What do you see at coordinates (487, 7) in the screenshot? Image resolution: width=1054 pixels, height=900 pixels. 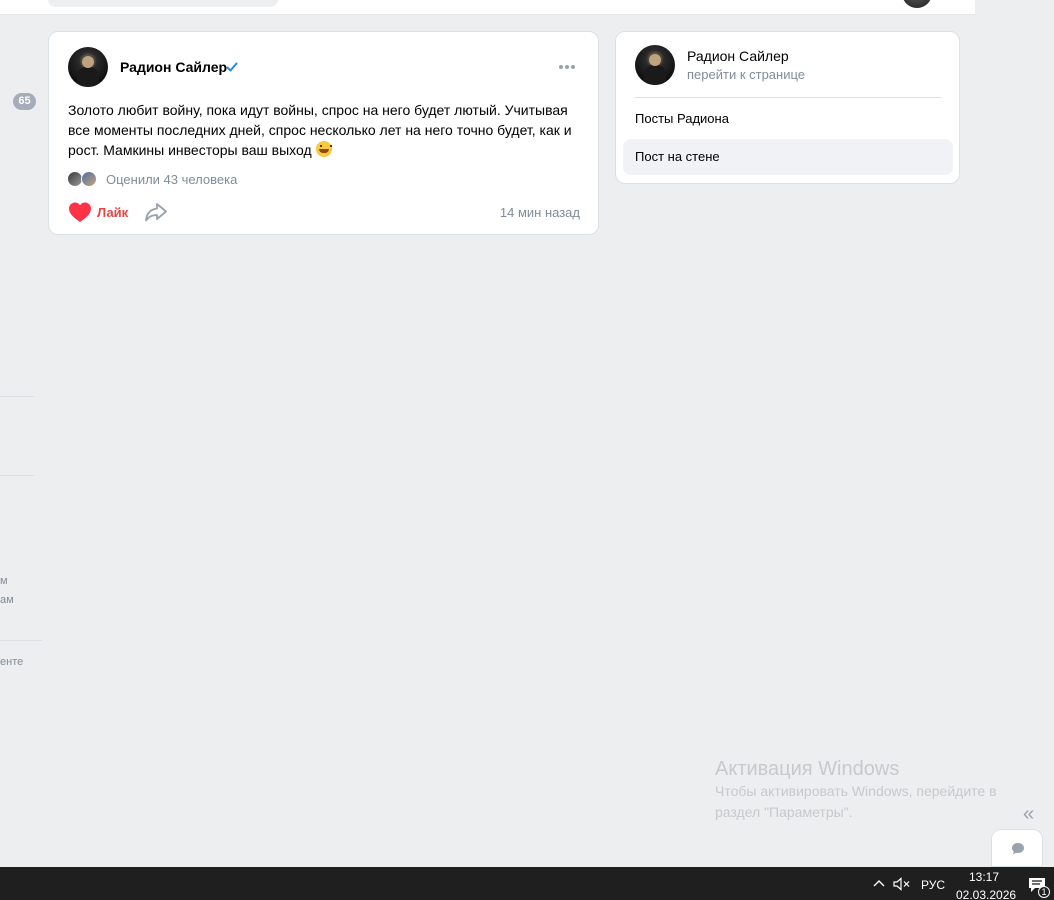 I see `top-navigation-bar` at bounding box center [487, 7].